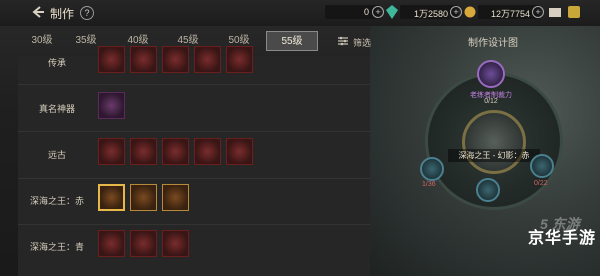 This screenshot has width=600, height=276. What do you see at coordinates (56, 247) in the screenshot?
I see `row-label: 深海之王：青` at bounding box center [56, 247].